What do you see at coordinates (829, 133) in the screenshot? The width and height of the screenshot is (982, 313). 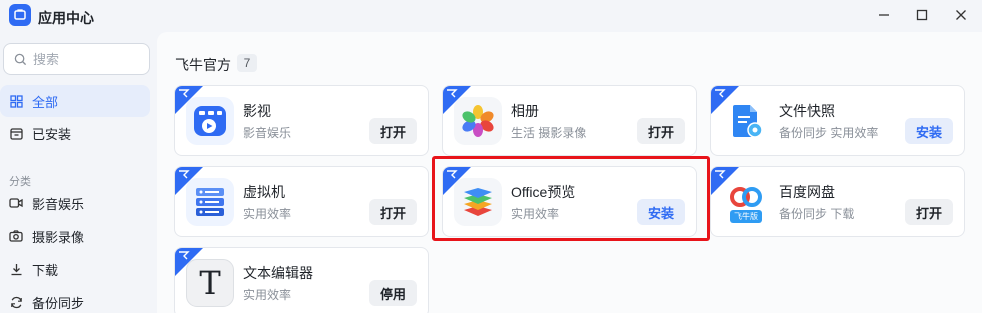 I see `app-desc: 备份同步 实用效率` at bounding box center [829, 133].